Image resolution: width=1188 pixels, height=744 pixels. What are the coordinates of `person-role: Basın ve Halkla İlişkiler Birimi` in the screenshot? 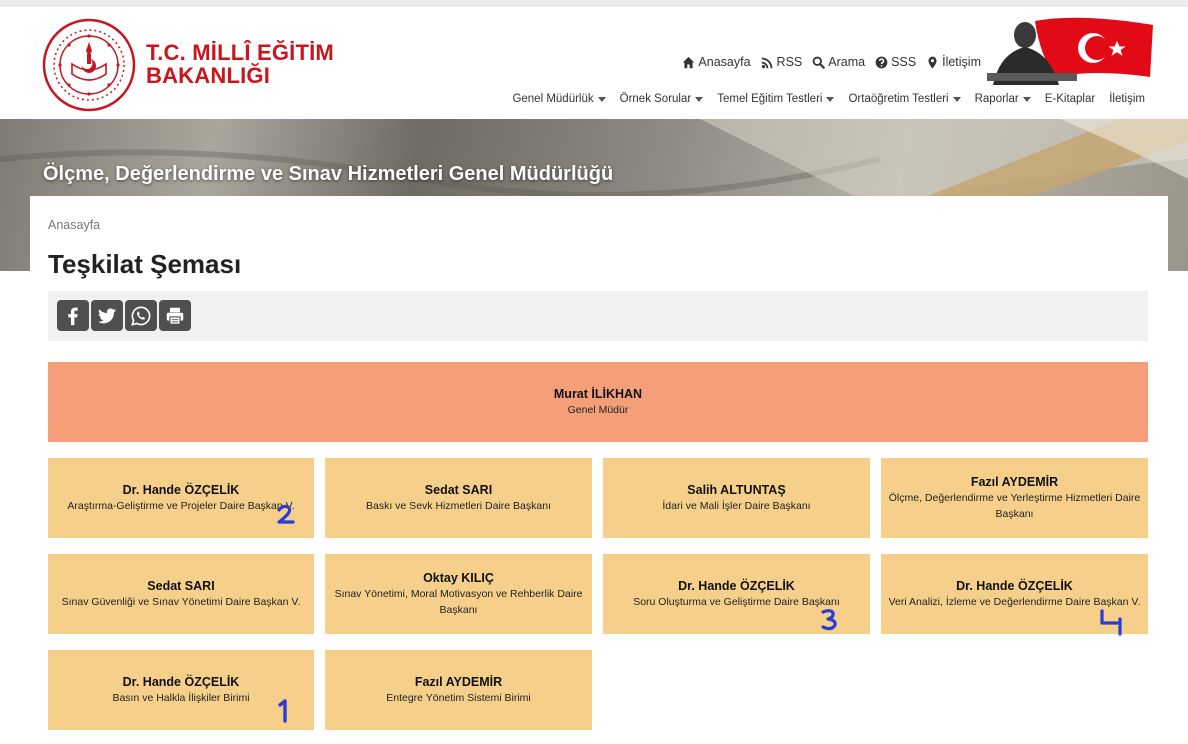 It's located at (181, 698).